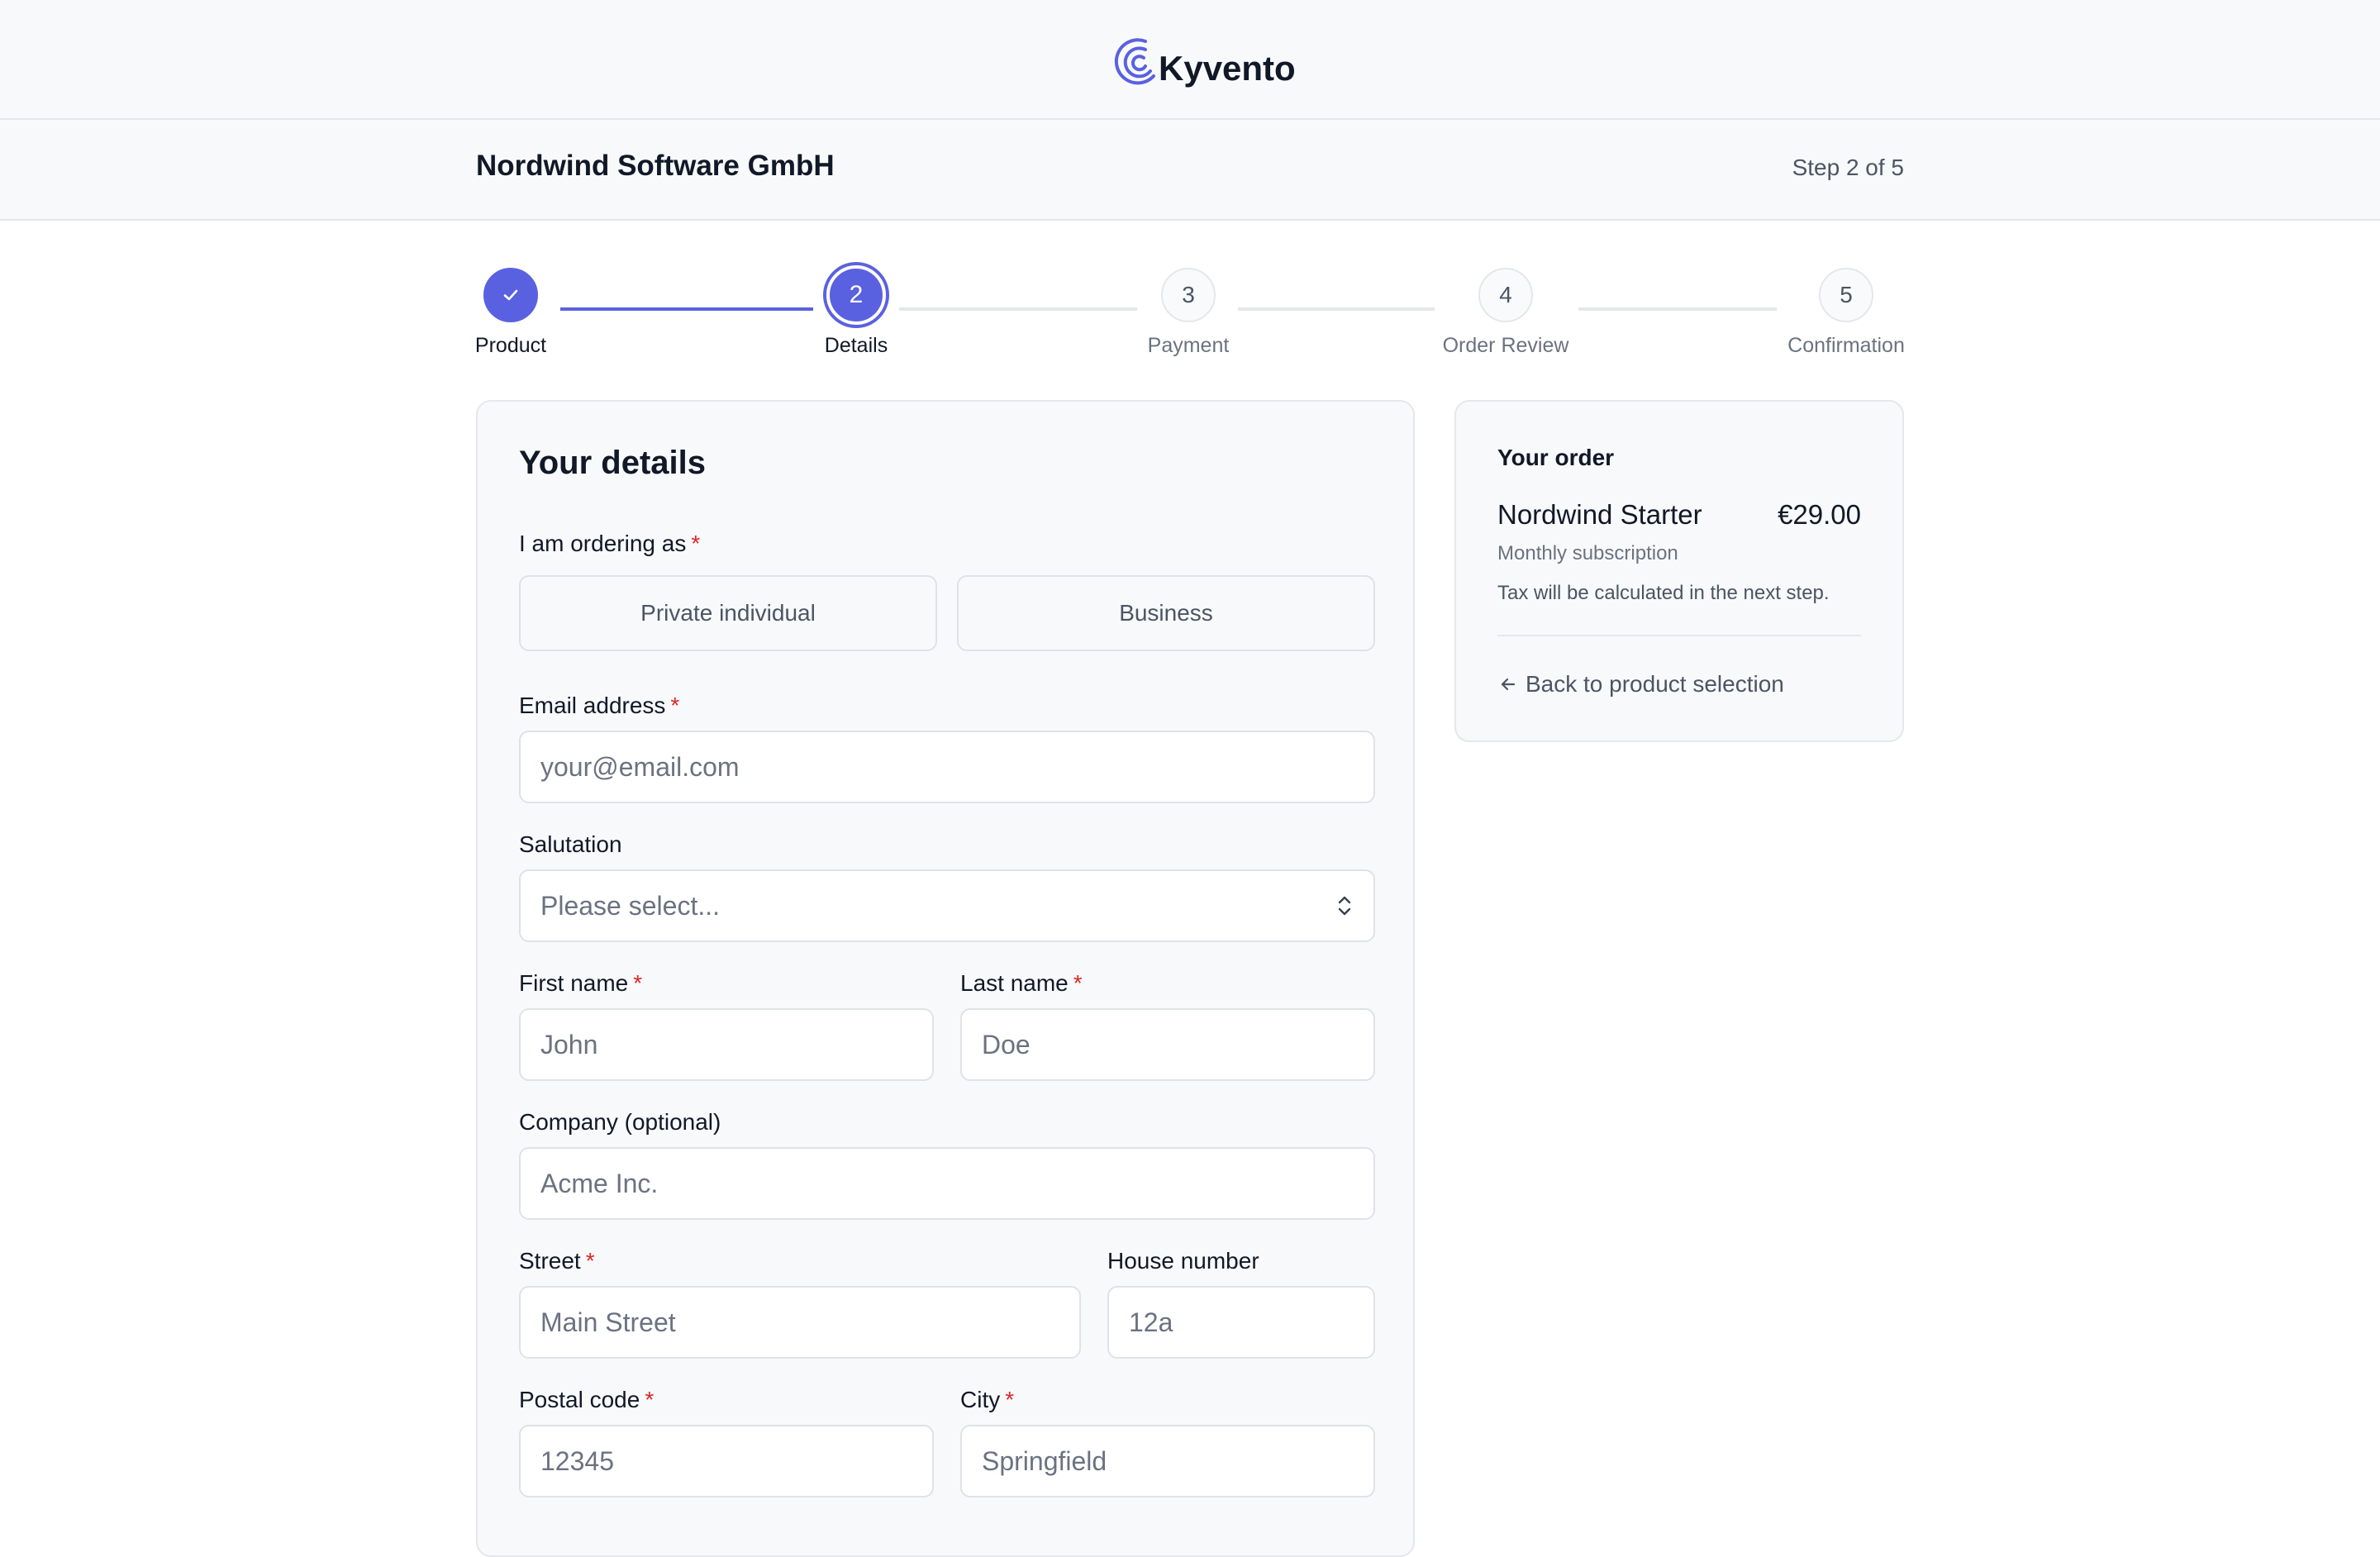  What do you see at coordinates (620, 1122) in the screenshot?
I see `company-label: Company (optional)` at bounding box center [620, 1122].